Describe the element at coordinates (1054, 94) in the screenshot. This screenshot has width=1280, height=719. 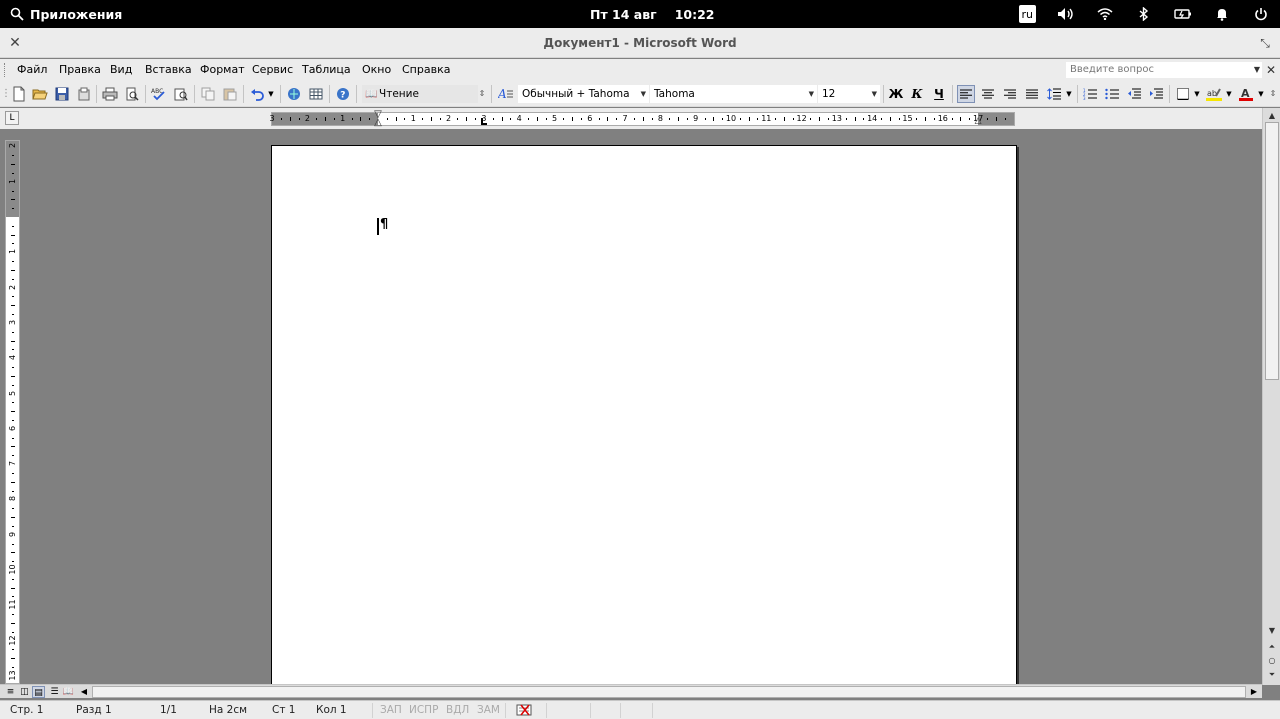
I see `line-spacing-icon` at that location.